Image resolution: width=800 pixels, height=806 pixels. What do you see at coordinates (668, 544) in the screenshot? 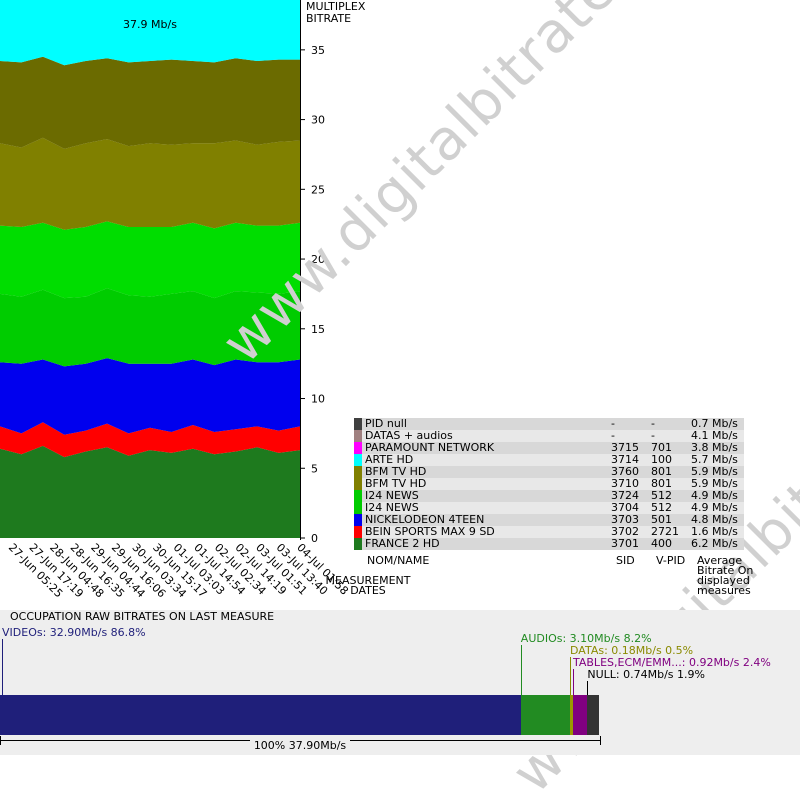
I see `legend-vpid: 400` at bounding box center [668, 544].